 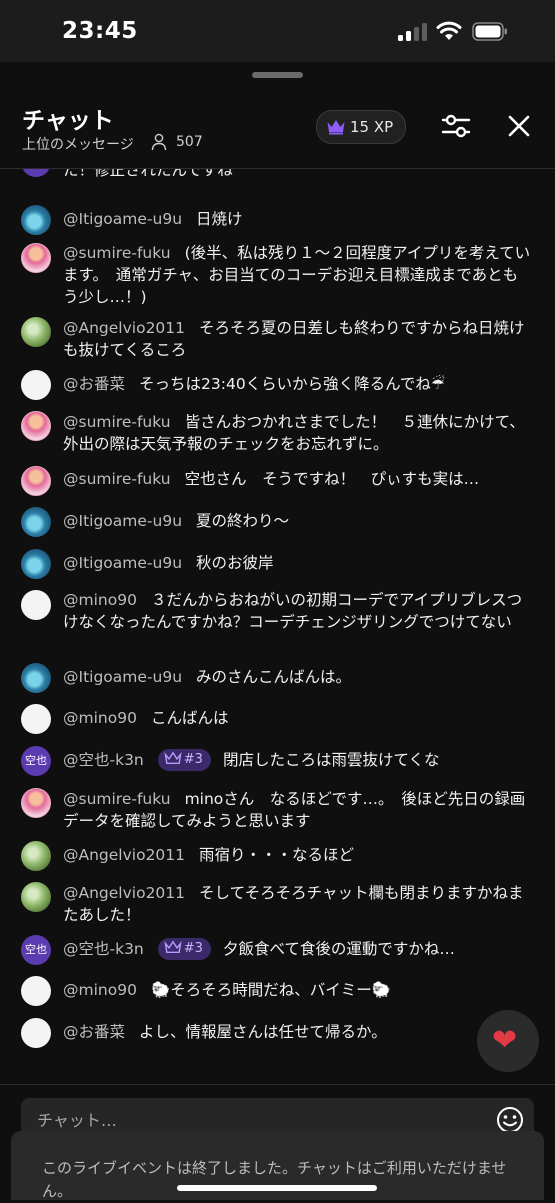 What do you see at coordinates (78, 144) in the screenshot?
I see `chat-mode-label: 上位のメッセージ` at bounding box center [78, 144].